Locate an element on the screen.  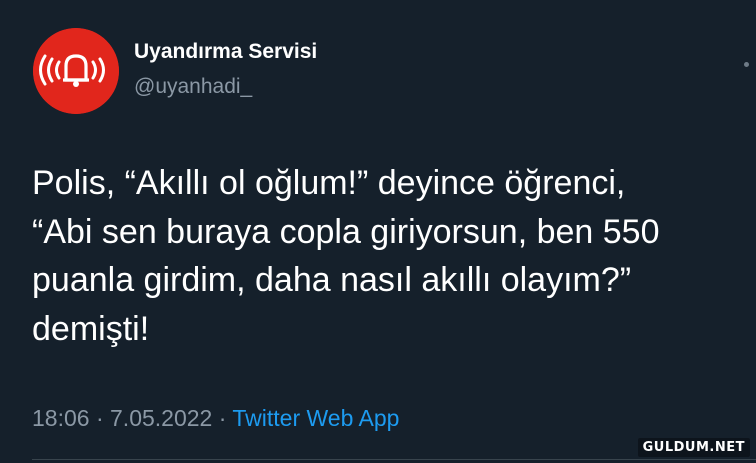
divider is located at coordinates (394, 459).